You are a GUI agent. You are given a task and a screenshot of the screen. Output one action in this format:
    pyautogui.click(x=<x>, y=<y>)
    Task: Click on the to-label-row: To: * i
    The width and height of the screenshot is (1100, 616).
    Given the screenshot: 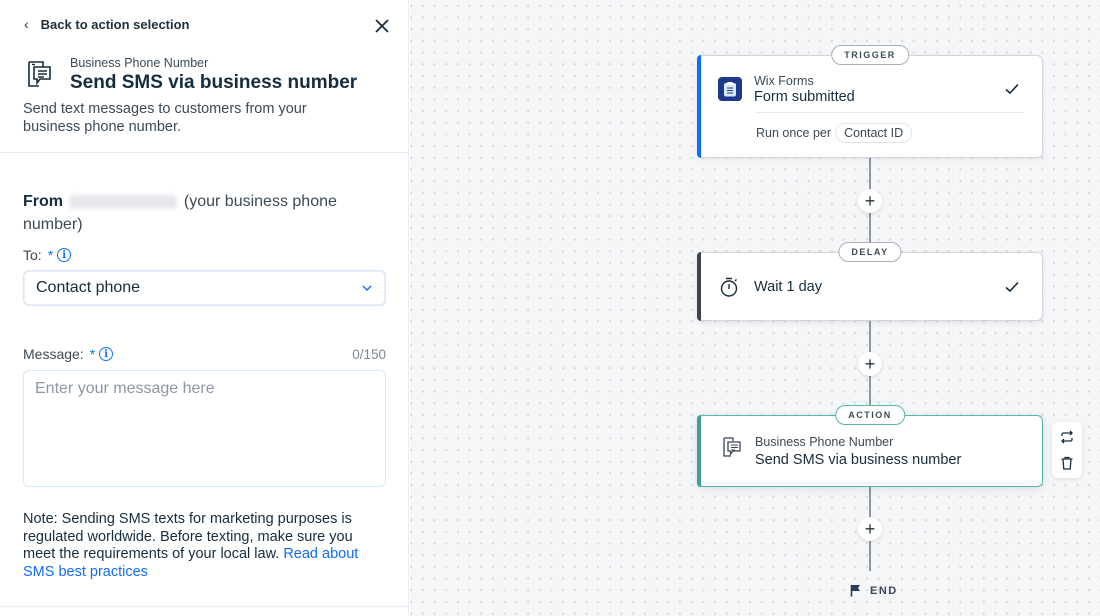 What is the action you would take?
    pyautogui.click(x=47, y=255)
    